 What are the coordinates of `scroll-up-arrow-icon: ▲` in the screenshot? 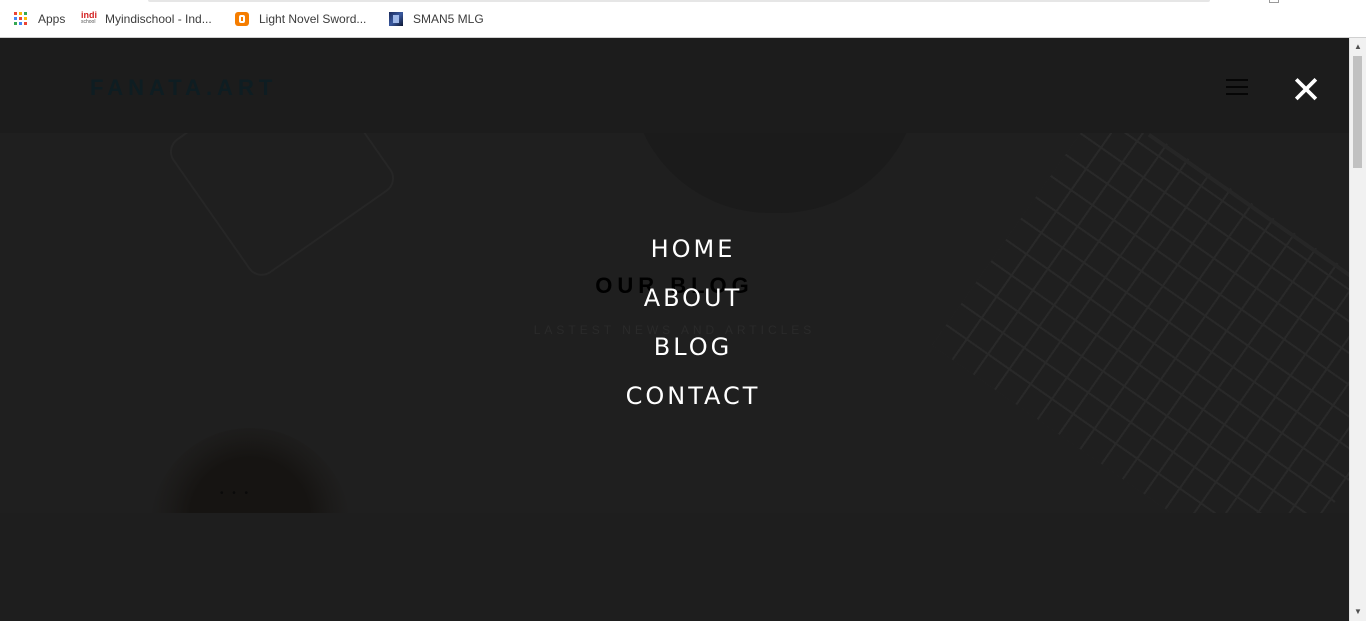 It's located at (1358, 47).